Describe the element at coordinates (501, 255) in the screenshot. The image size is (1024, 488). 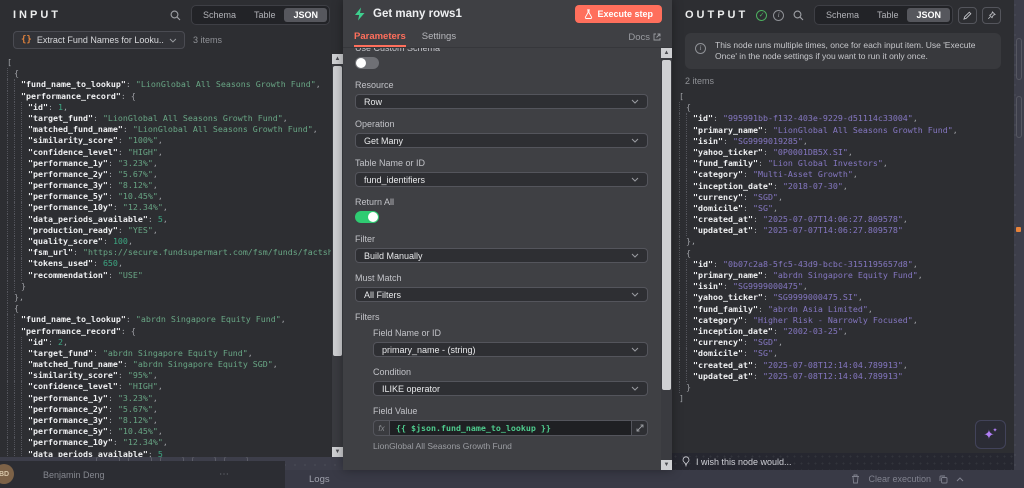
I see `filter-select: Build Manually` at that location.